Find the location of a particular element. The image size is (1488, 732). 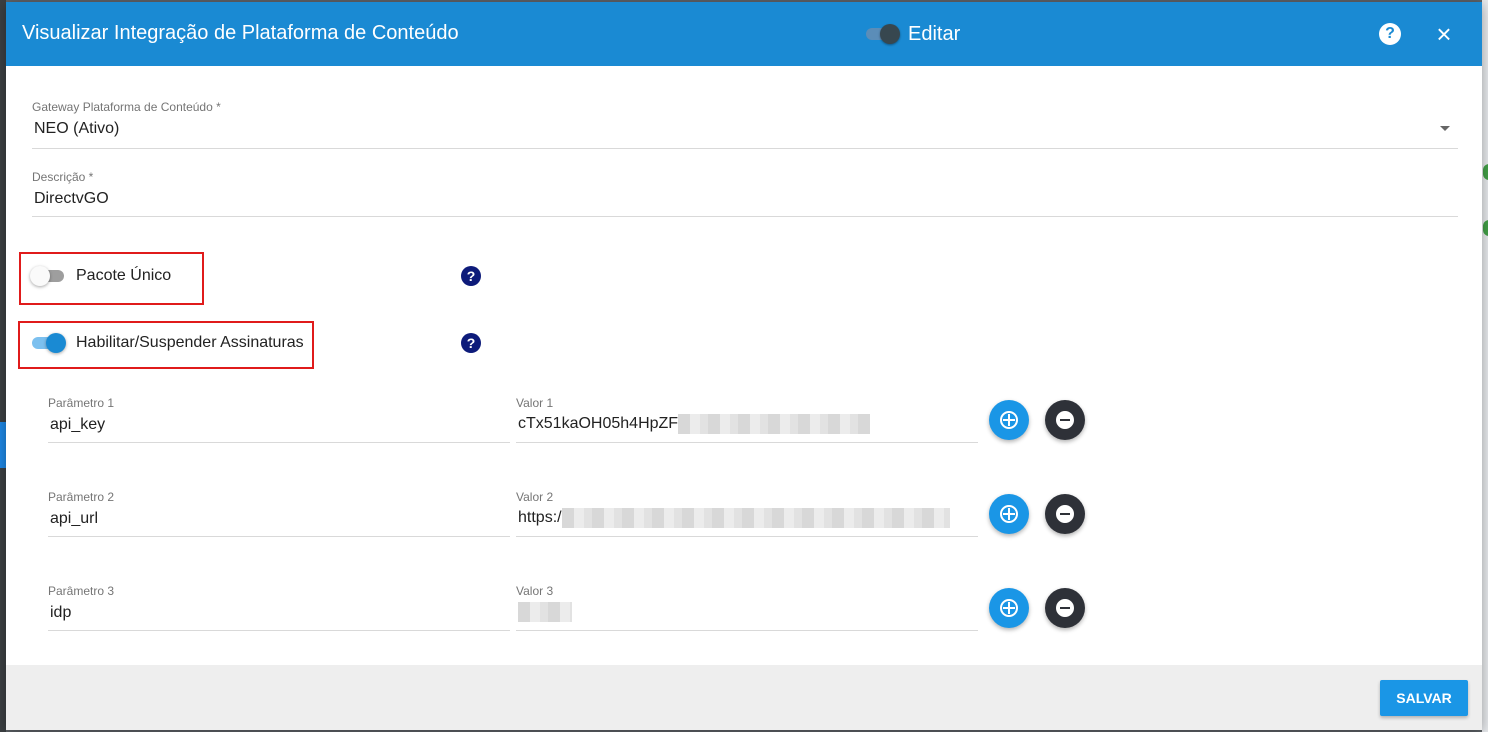

edit-label: Editar is located at coordinates (934, 33).